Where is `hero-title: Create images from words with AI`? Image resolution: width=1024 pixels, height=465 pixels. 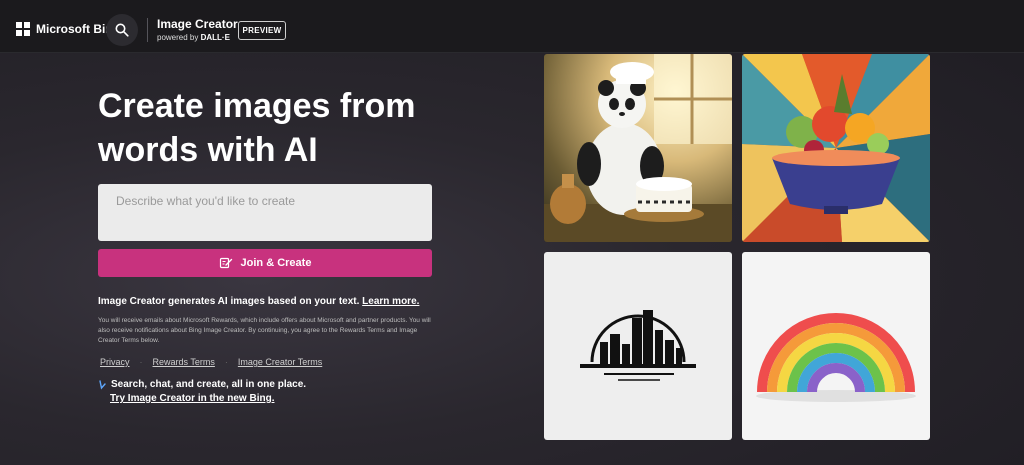 hero-title: Create images from words with AI is located at coordinates (257, 128).